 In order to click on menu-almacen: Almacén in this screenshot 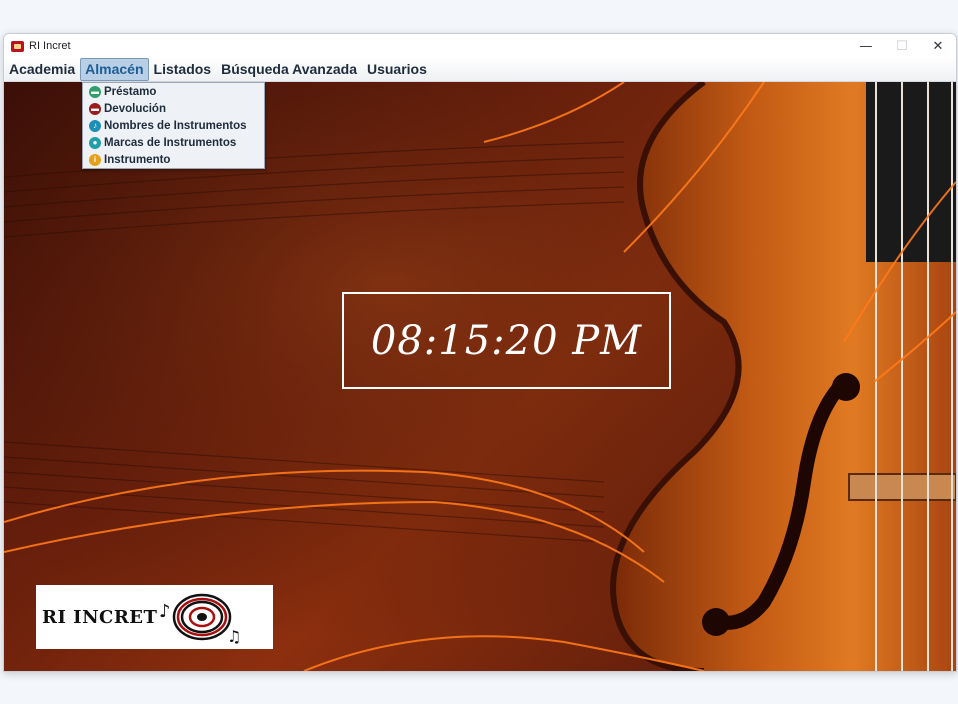, I will do `click(114, 69)`.